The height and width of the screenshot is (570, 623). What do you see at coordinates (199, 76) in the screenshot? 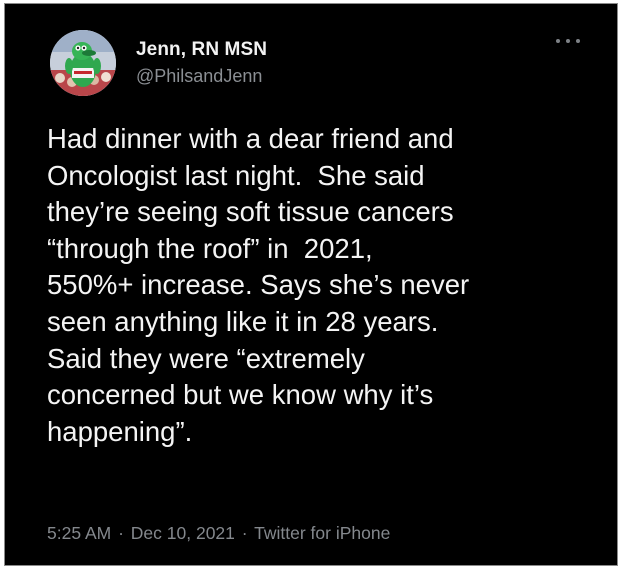
I see `user-handle: @PhilsandJenn` at bounding box center [199, 76].